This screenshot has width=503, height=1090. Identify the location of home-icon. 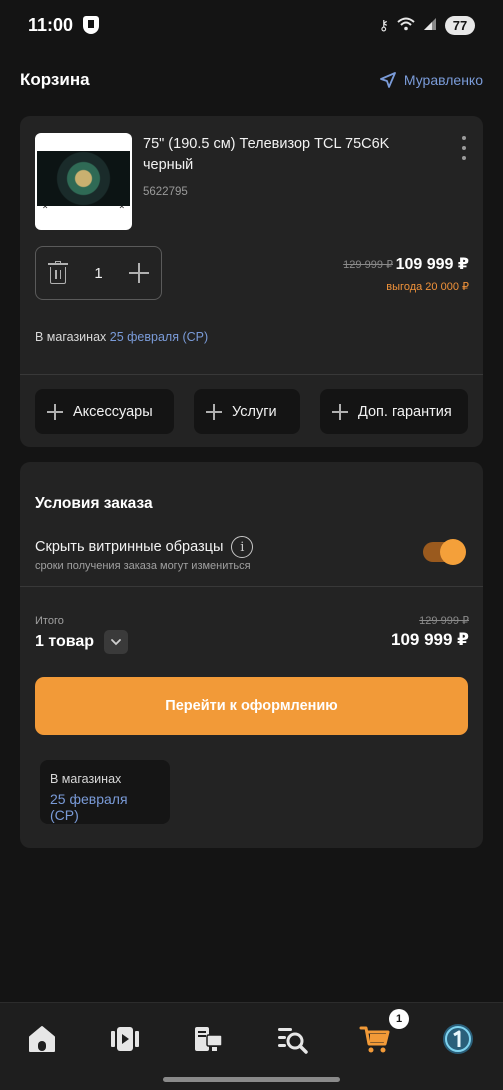
(42, 1039).